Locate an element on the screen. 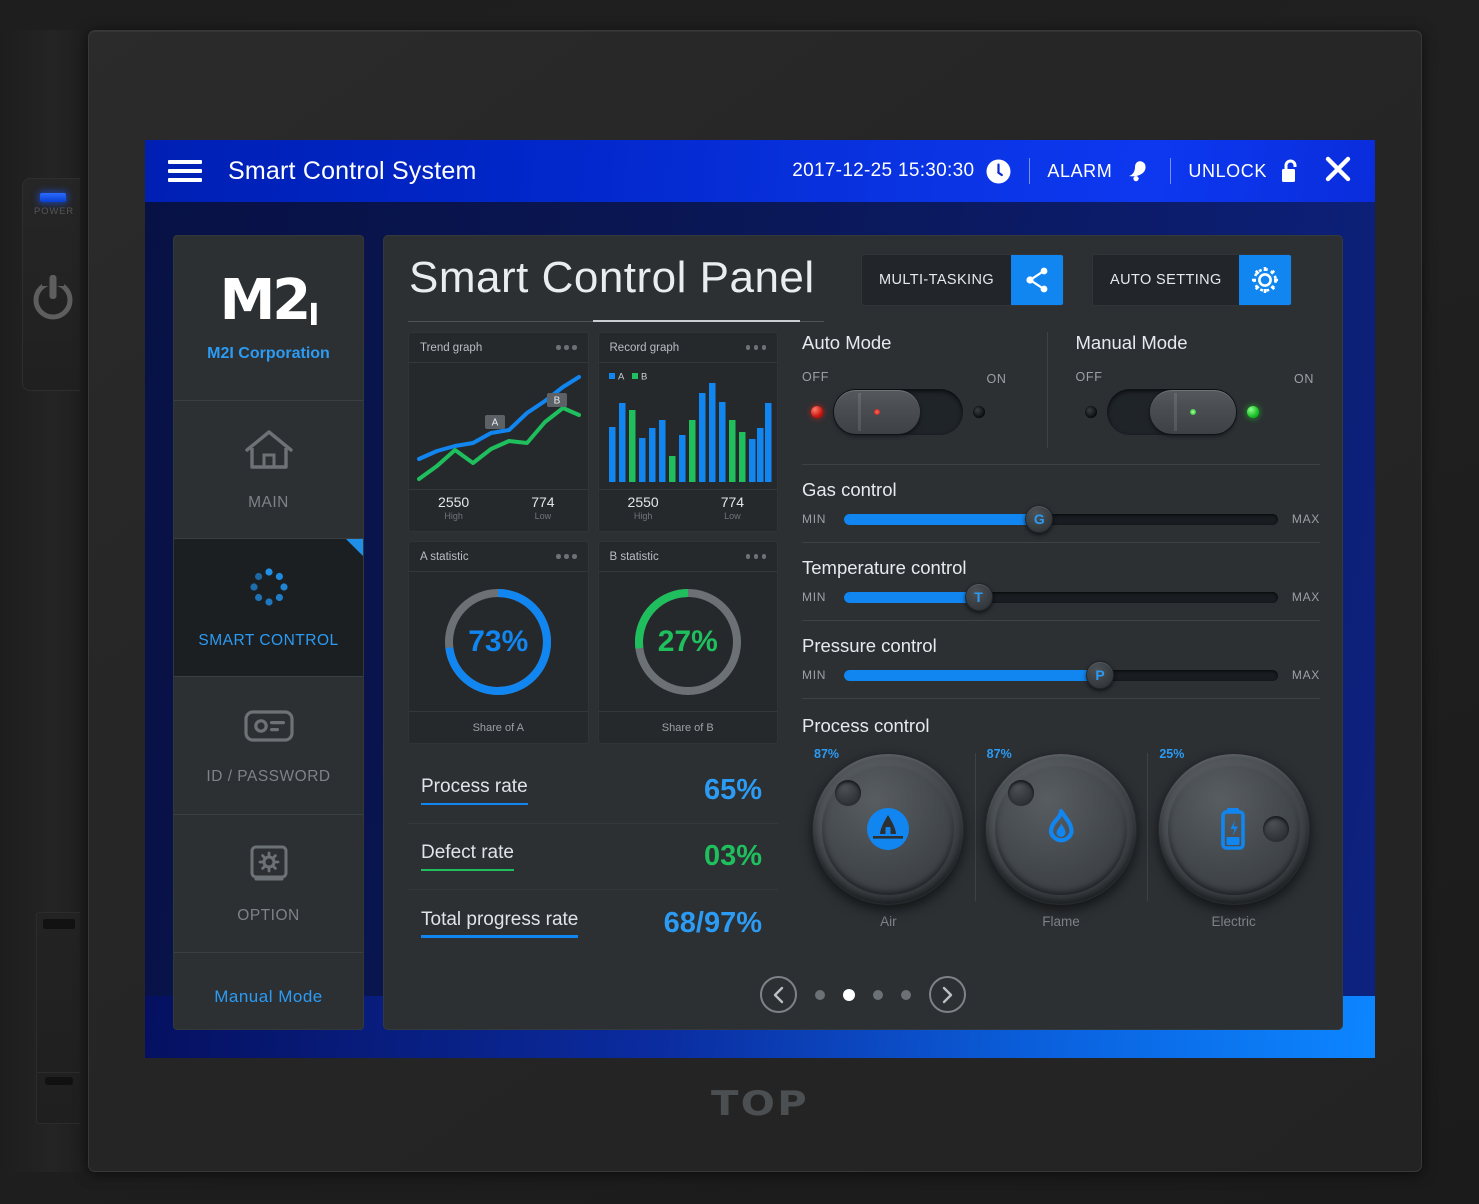 The height and width of the screenshot is (1204, 1479). gas-slider-thumb: G is located at coordinates (1039, 519).